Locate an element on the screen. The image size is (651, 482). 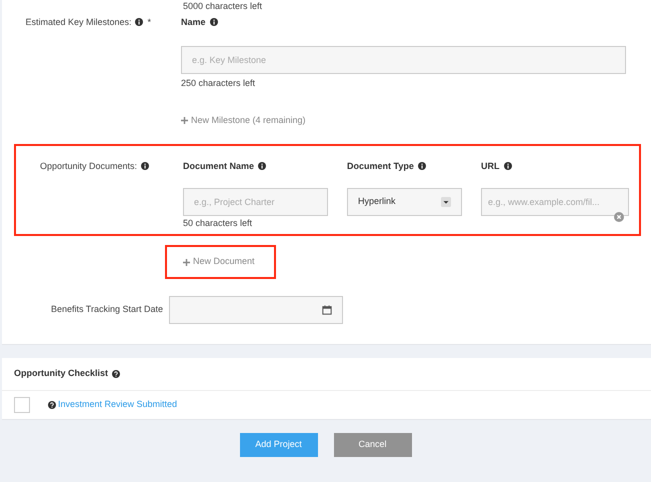
name-field: e.g. Key Milestone is located at coordinates (403, 60).